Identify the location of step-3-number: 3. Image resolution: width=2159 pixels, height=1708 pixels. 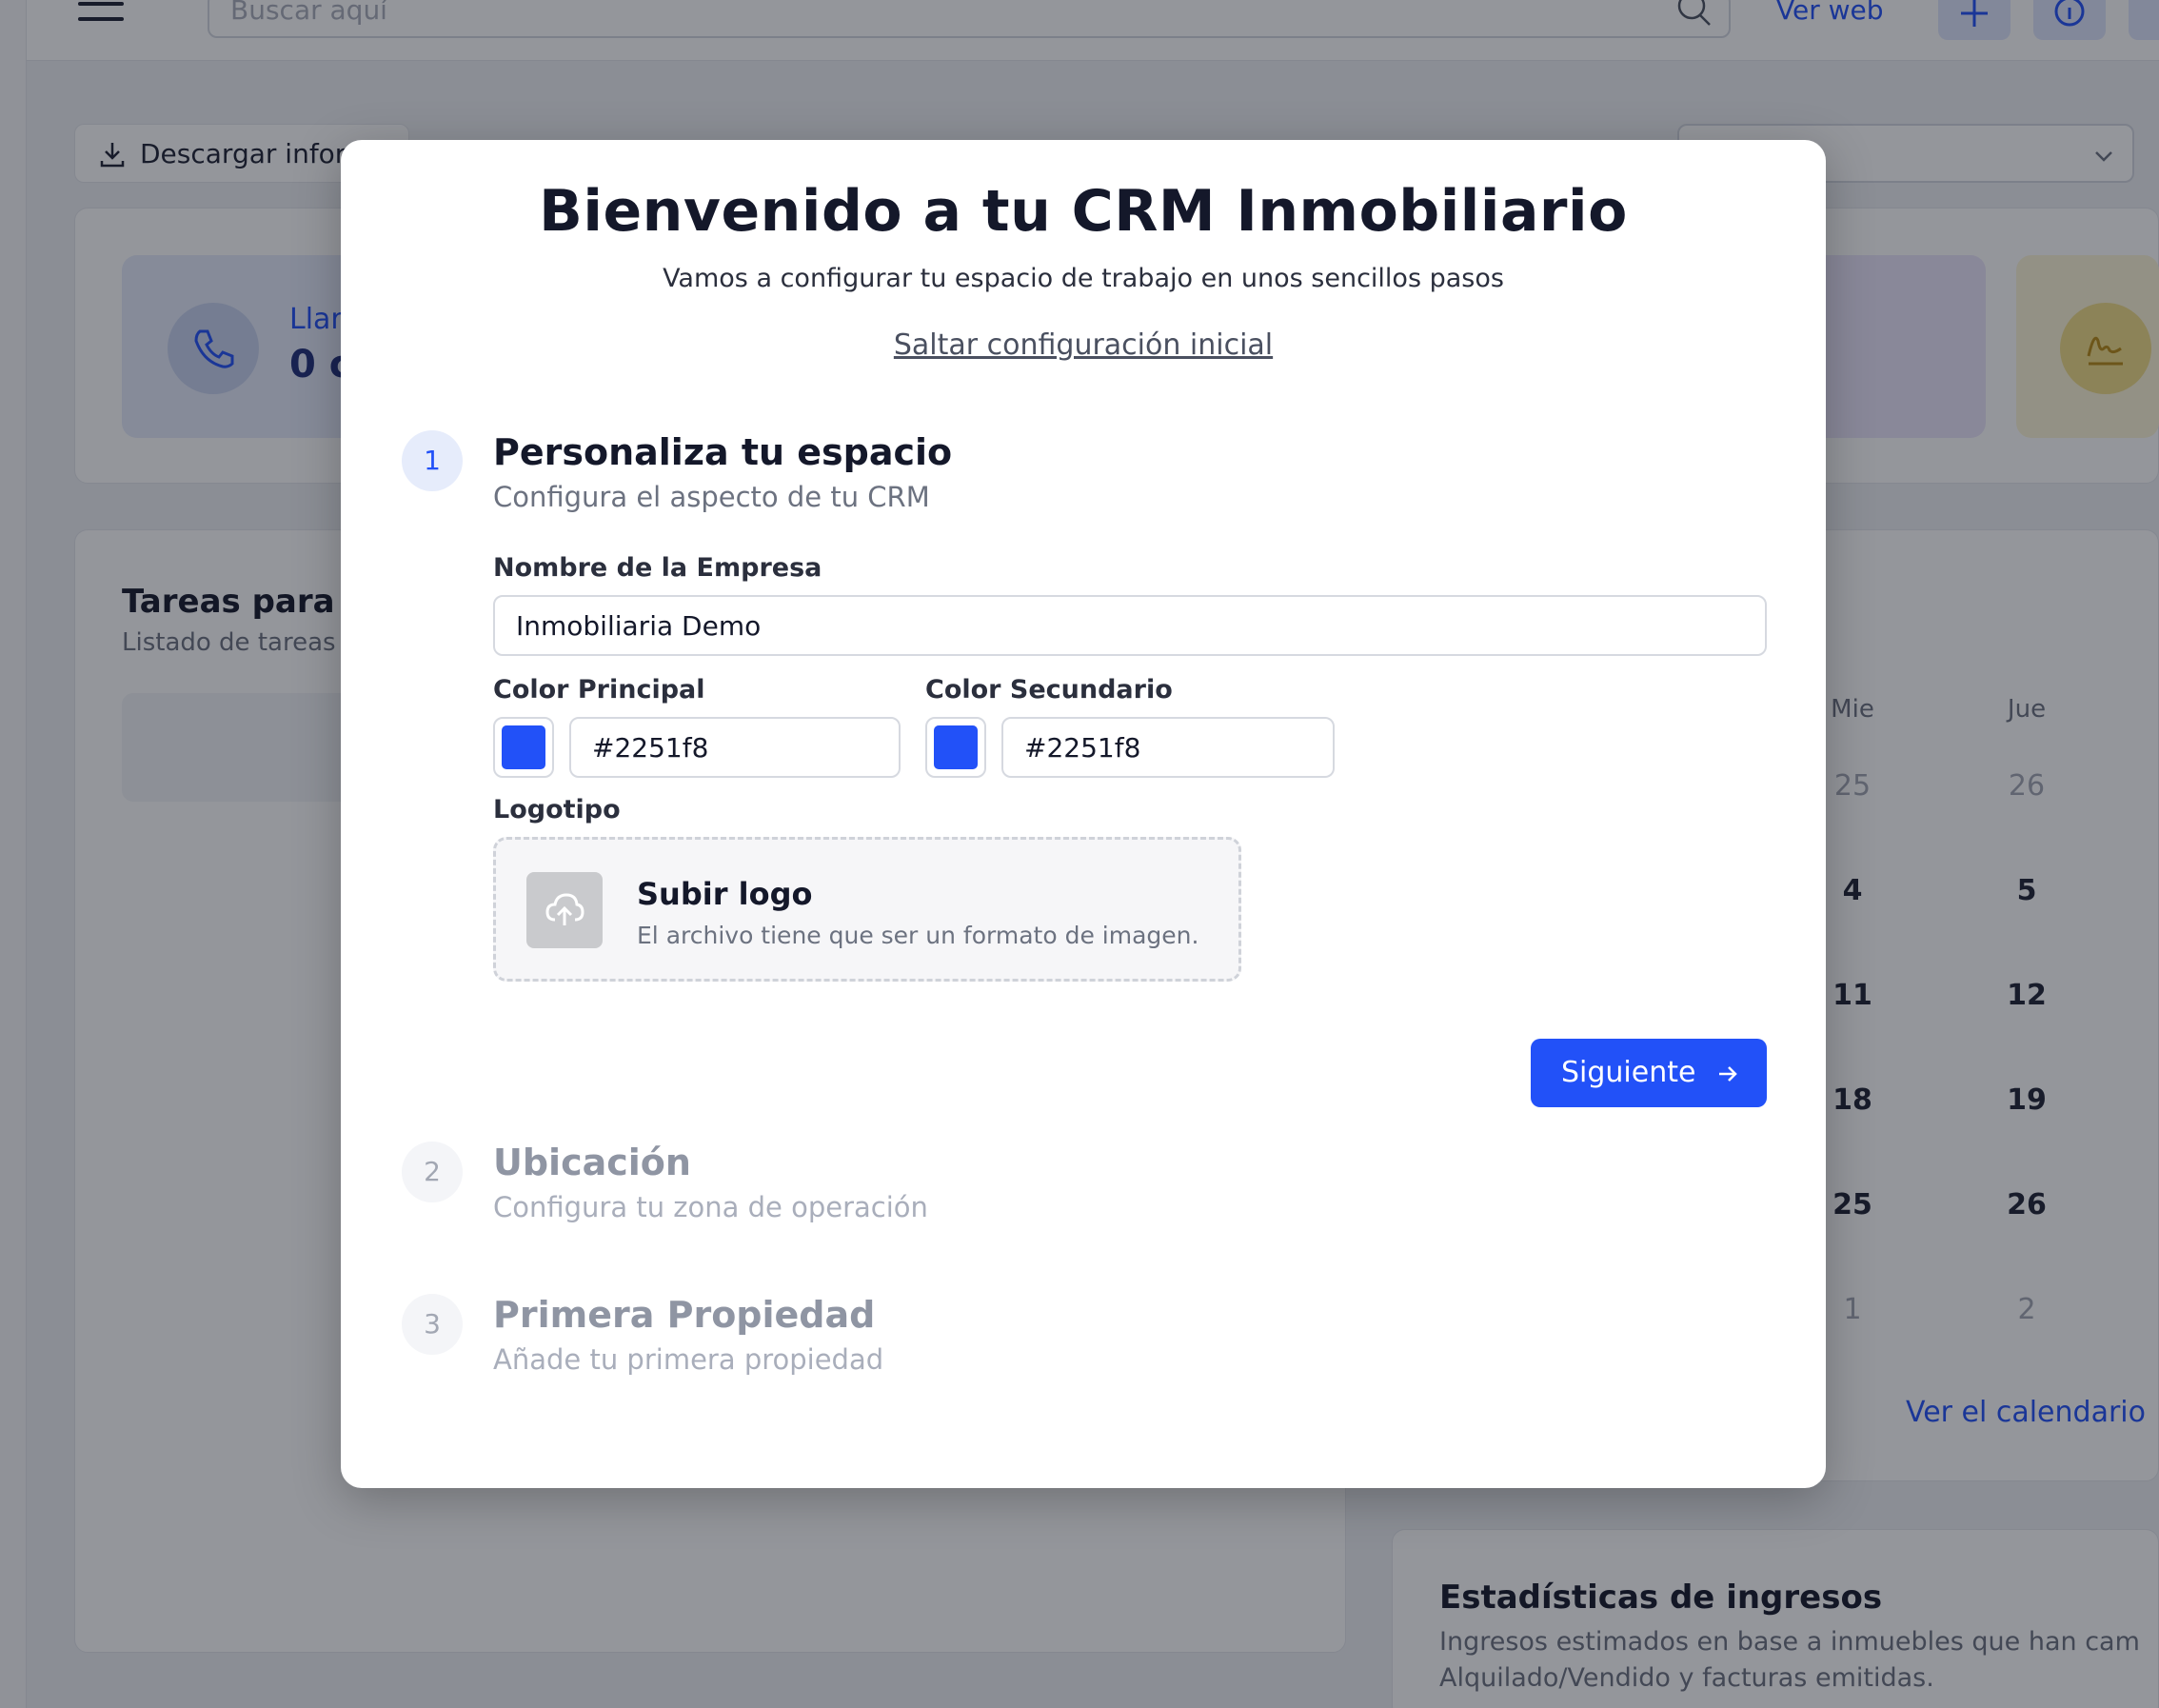
(432, 1324).